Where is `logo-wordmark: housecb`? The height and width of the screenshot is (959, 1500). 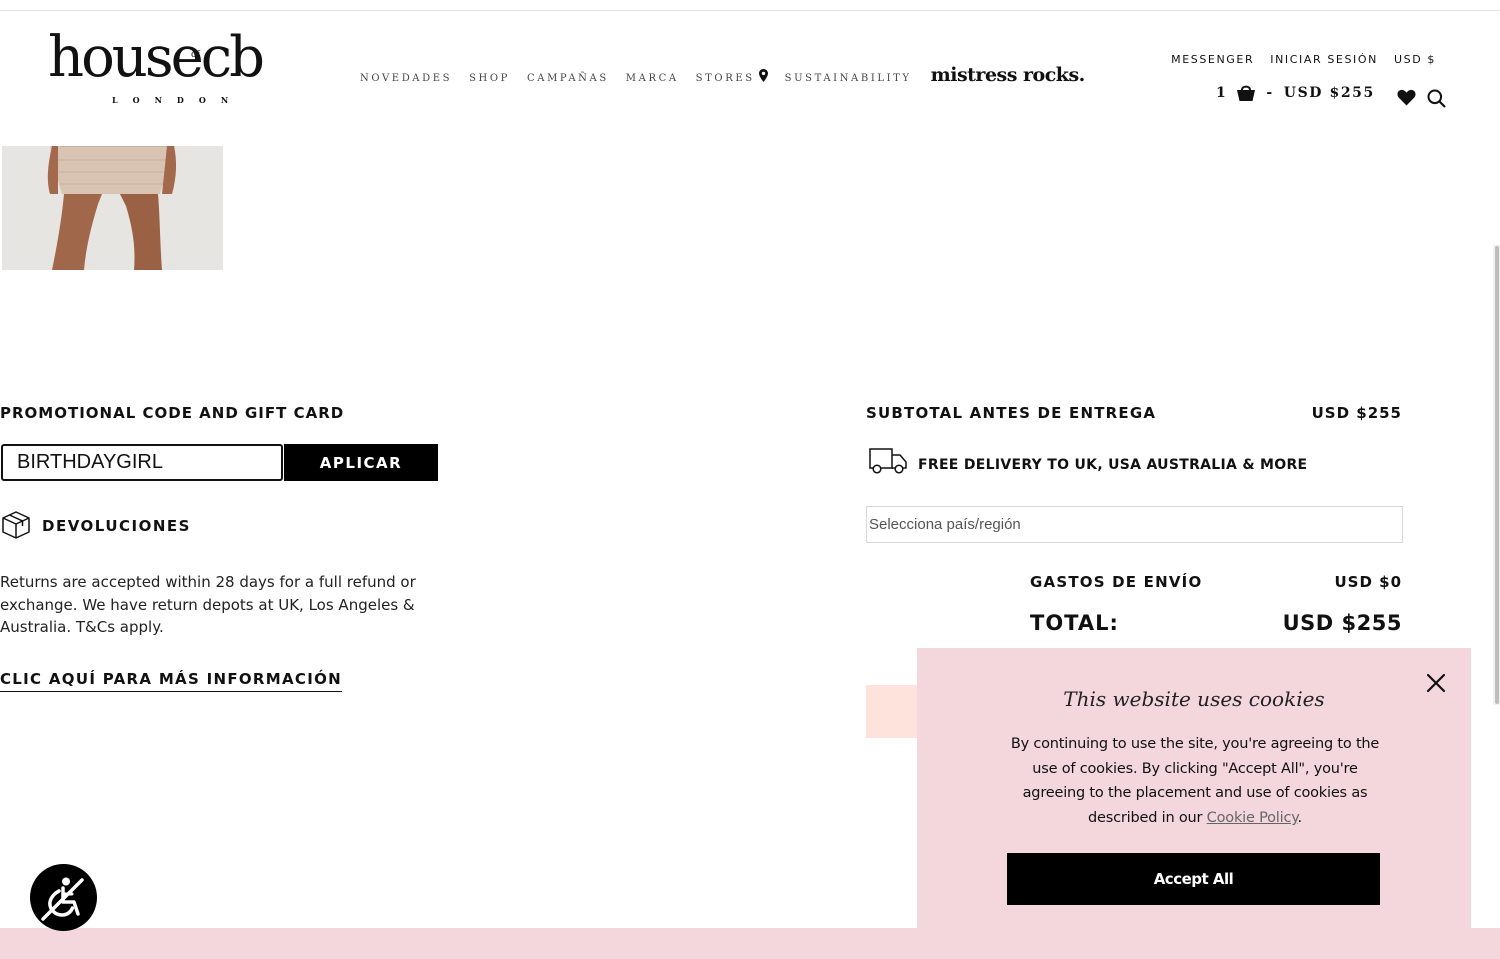
logo-wordmark: housecb is located at coordinates (156, 57).